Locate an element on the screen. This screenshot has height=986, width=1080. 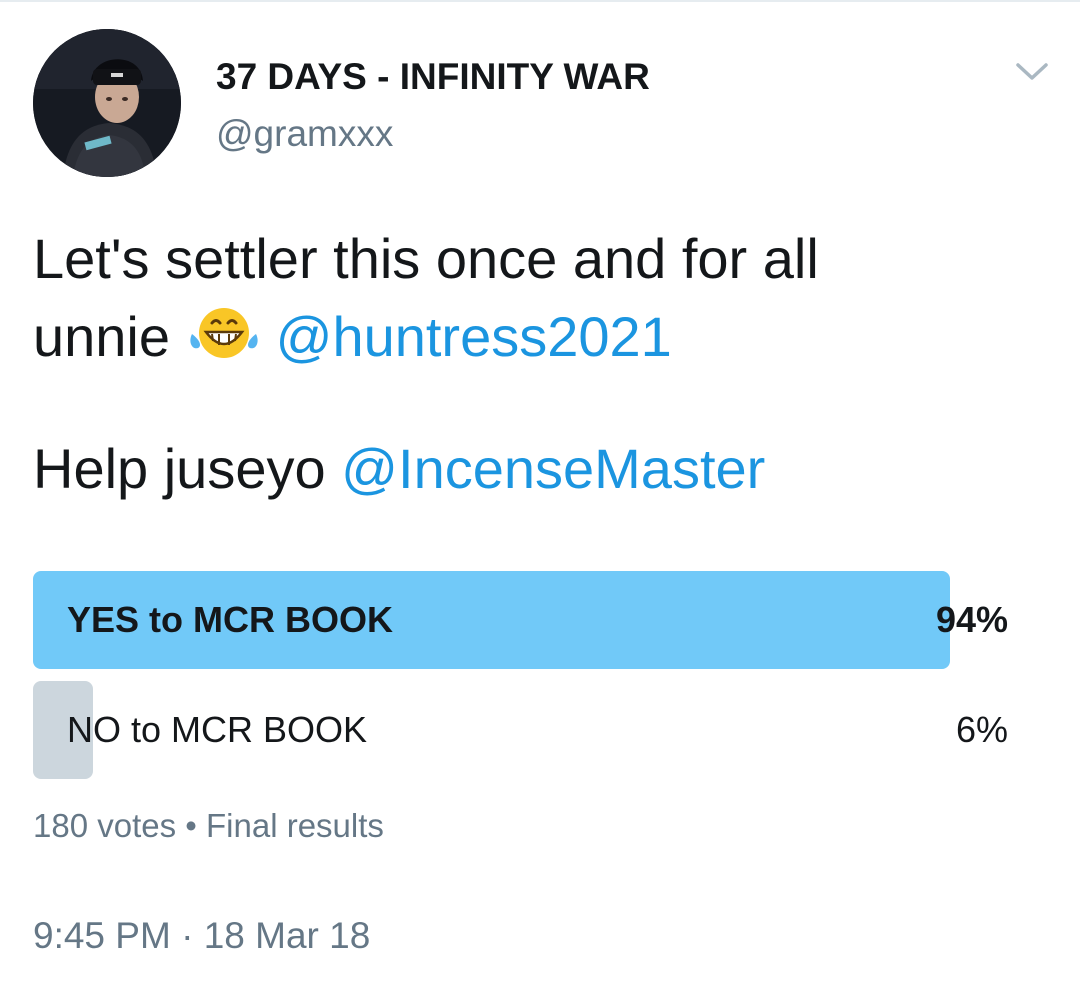
author-display-name: 37 DAYS - INFINITY WAR is located at coordinates (433, 77).